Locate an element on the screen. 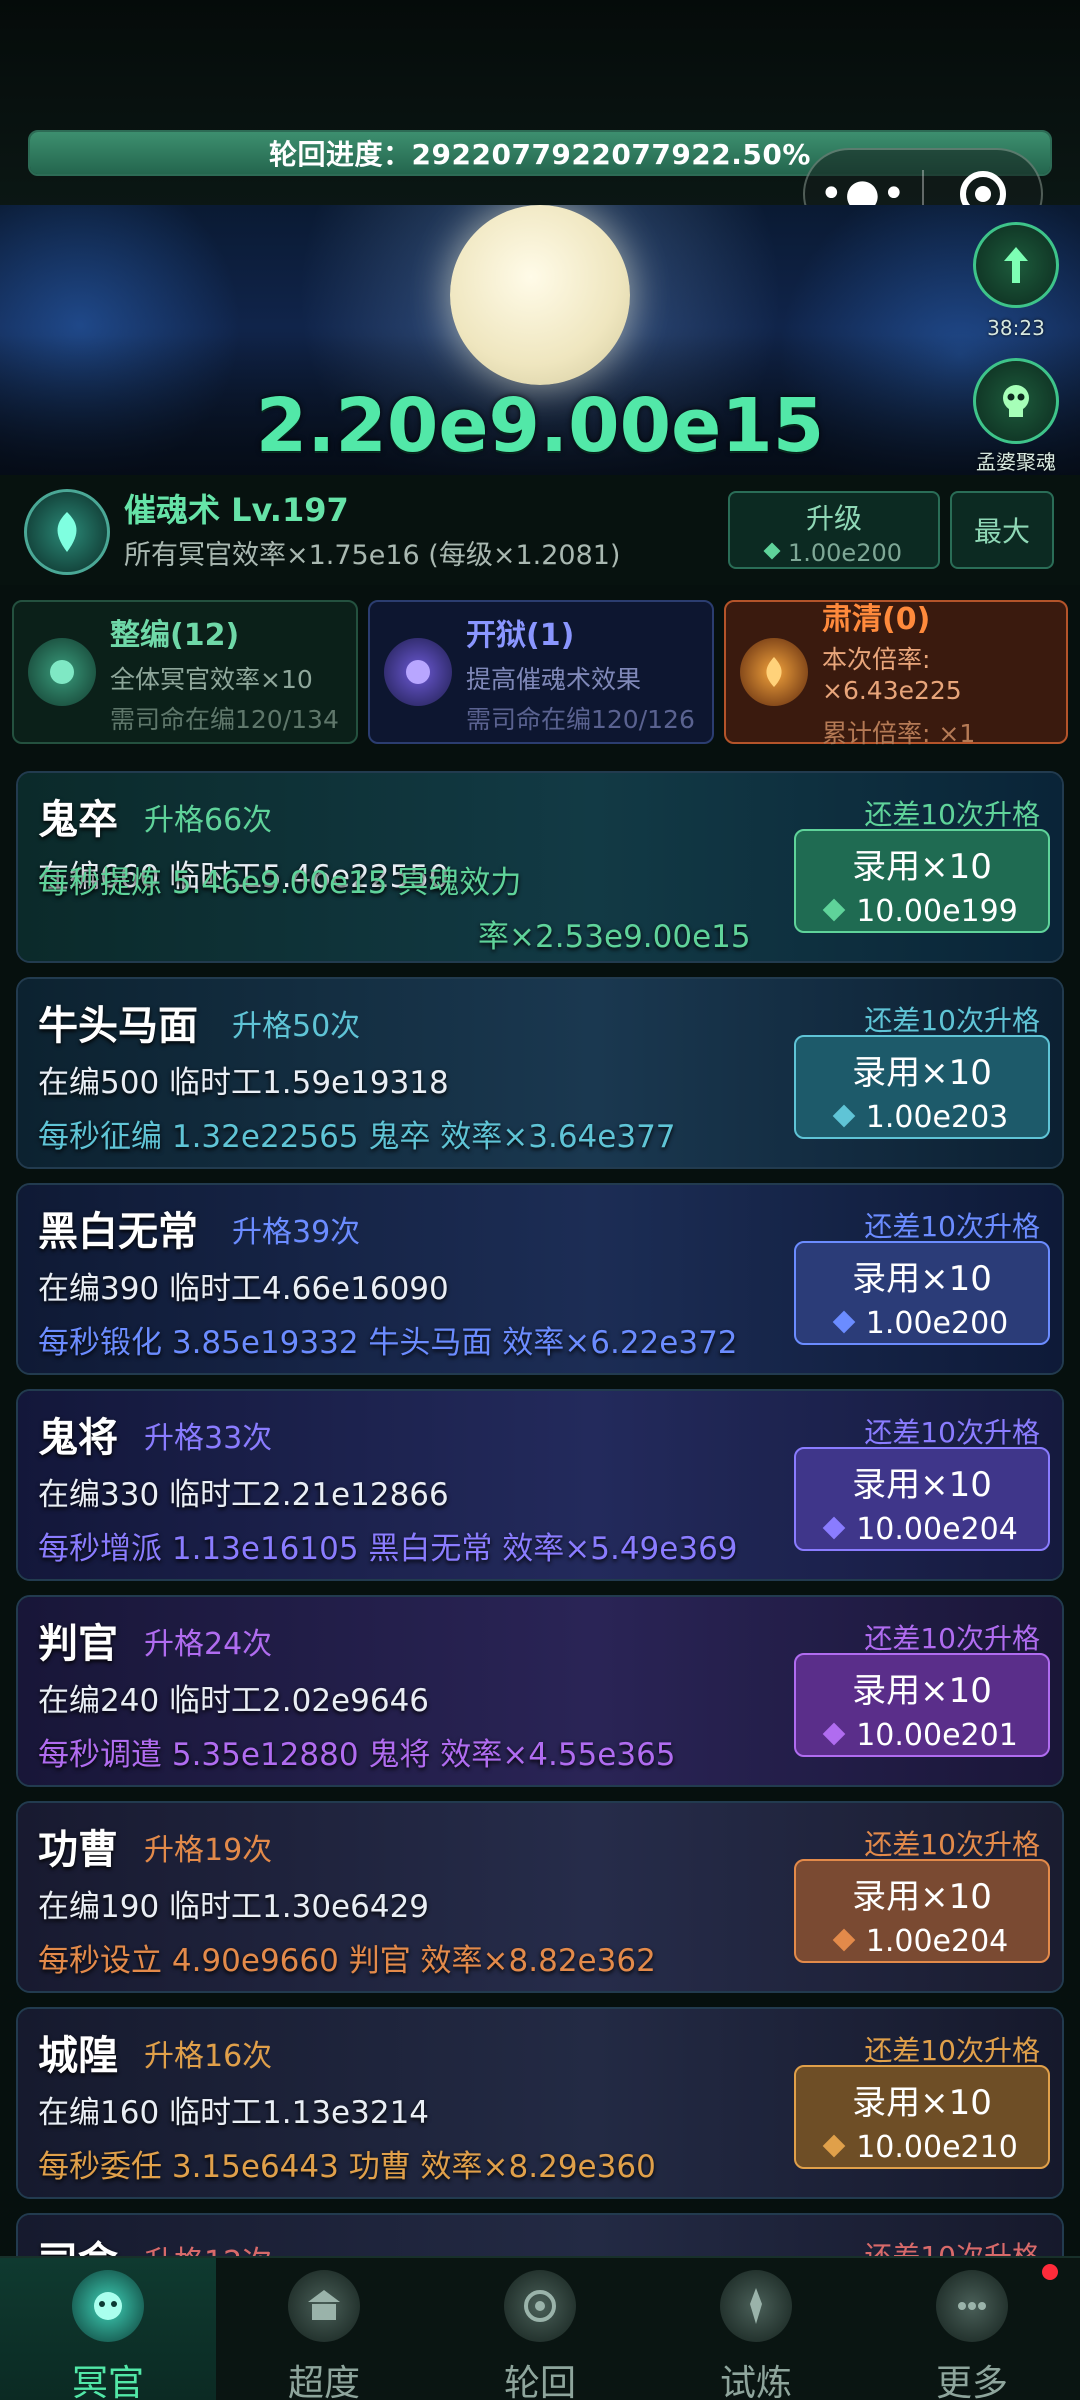 Image resolution: width=1080 pixels, height=2400 pixels. boost-arrows-icon is located at coordinates (1016, 265).